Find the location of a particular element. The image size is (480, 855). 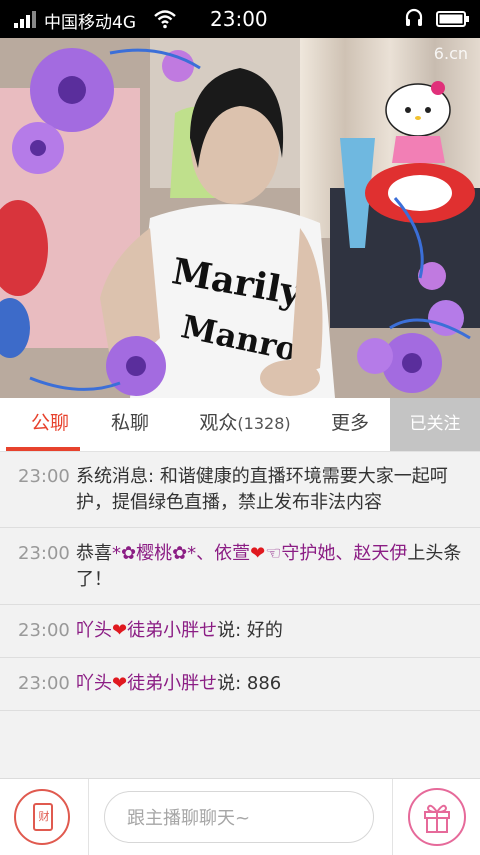

bottom-bar: 财 is located at coordinates (240, 816).